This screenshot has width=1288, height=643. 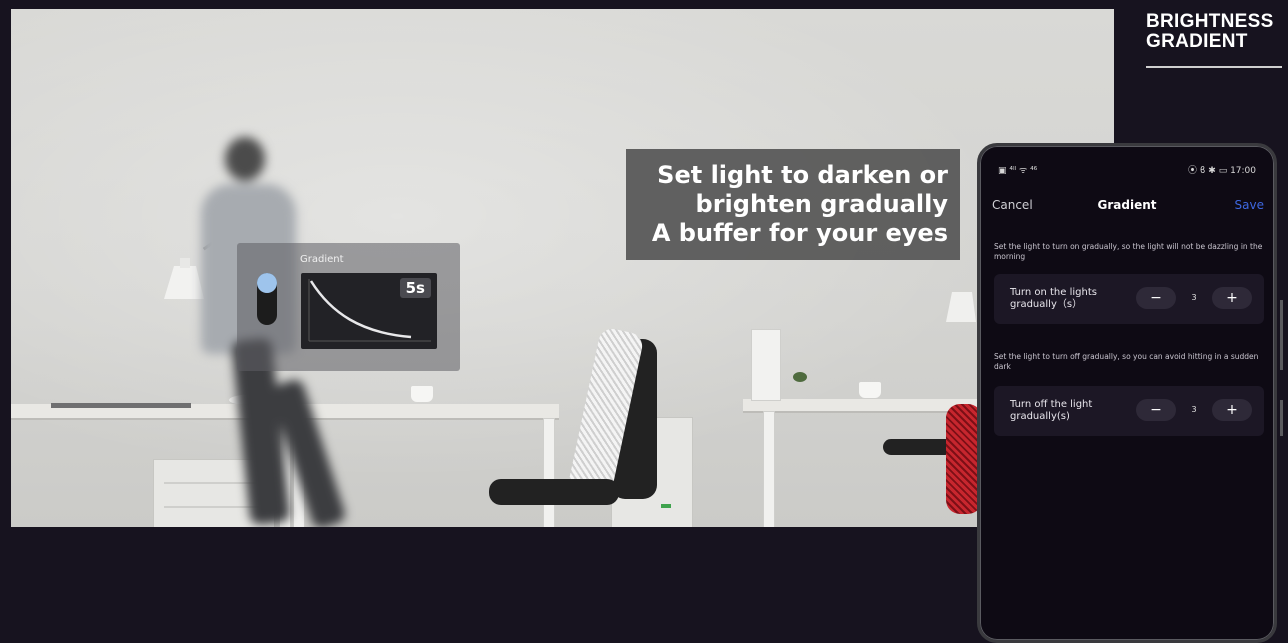 What do you see at coordinates (1156, 410) in the screenshot?
I see `turn-off-decrement-button: −` at bounding box center [1156, 410].